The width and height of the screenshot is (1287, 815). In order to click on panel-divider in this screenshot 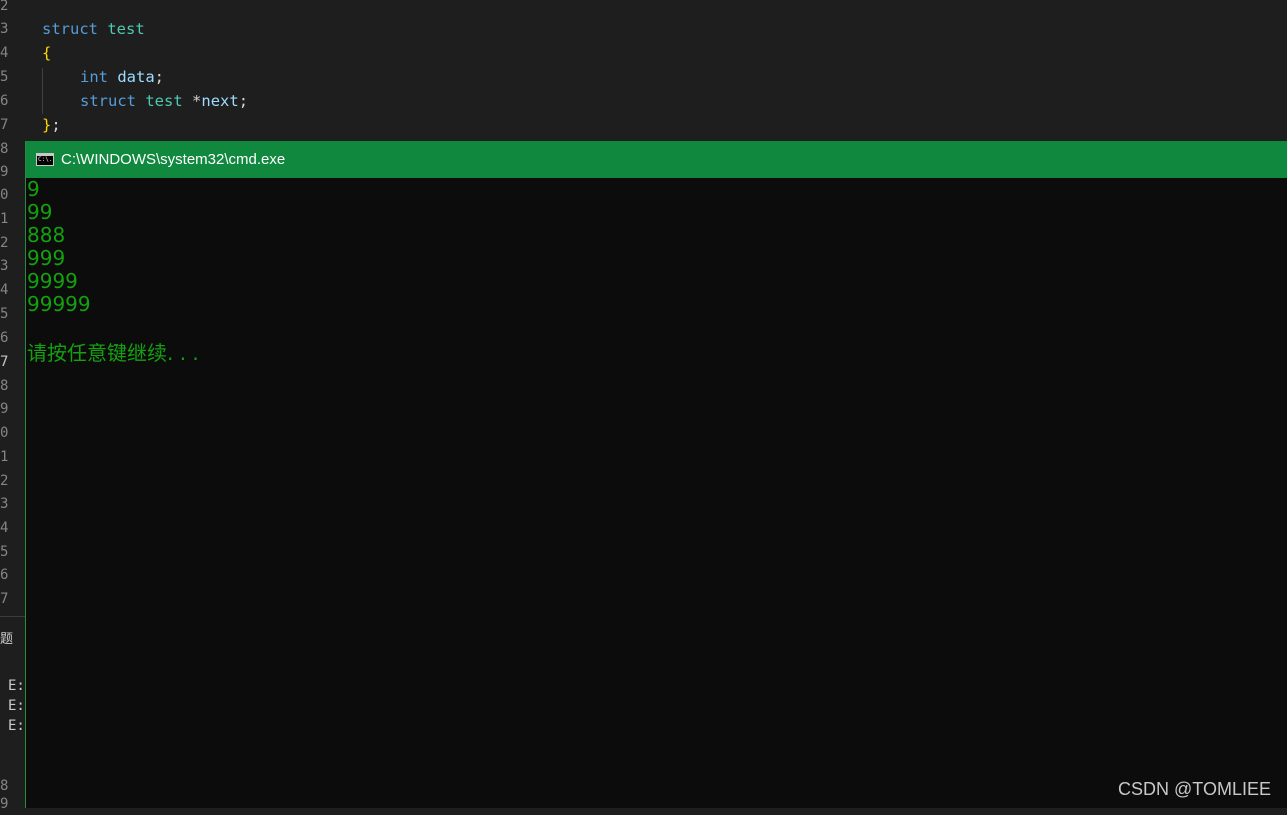, I will do `click(13, 616)`.